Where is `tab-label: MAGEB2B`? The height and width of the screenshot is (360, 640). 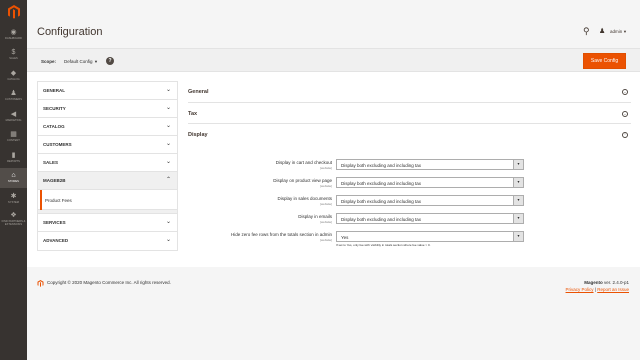
tab-label: MAGEB2B is located at coordinates (54, 180).